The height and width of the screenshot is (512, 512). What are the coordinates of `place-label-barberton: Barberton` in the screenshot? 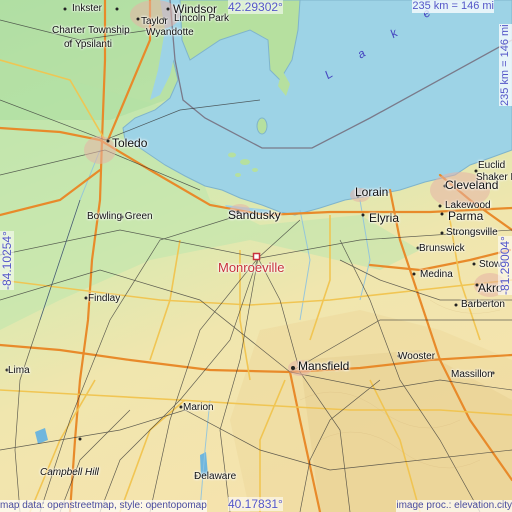 It's located at (483, 304).